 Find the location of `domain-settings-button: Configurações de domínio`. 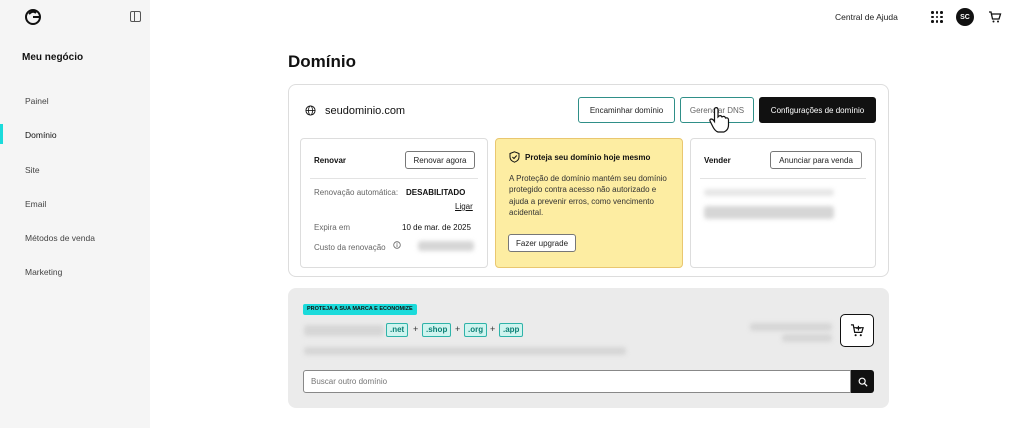

domain-settings-button: Configurações de domínio is located at coordinates (817, 110).